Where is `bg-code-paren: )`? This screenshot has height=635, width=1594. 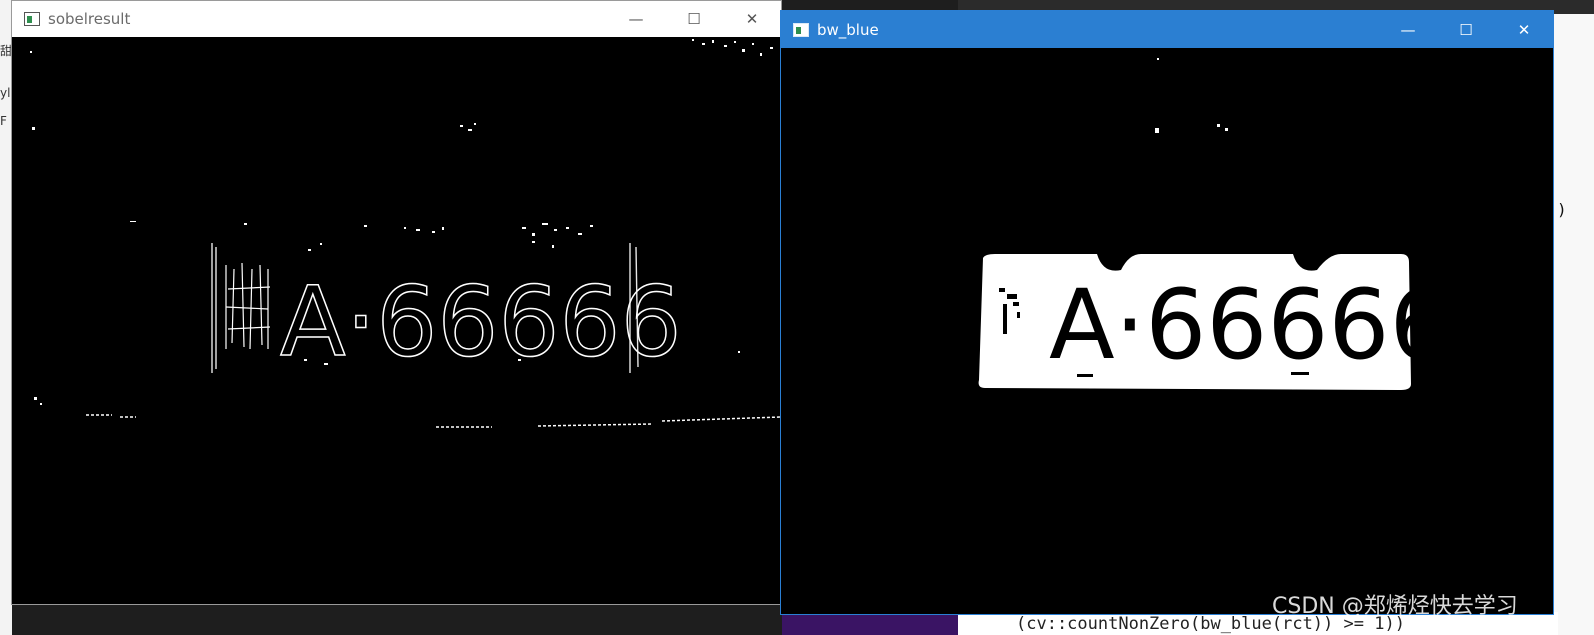 bg-code-paren: ) is located at coordinates (1562, 209).